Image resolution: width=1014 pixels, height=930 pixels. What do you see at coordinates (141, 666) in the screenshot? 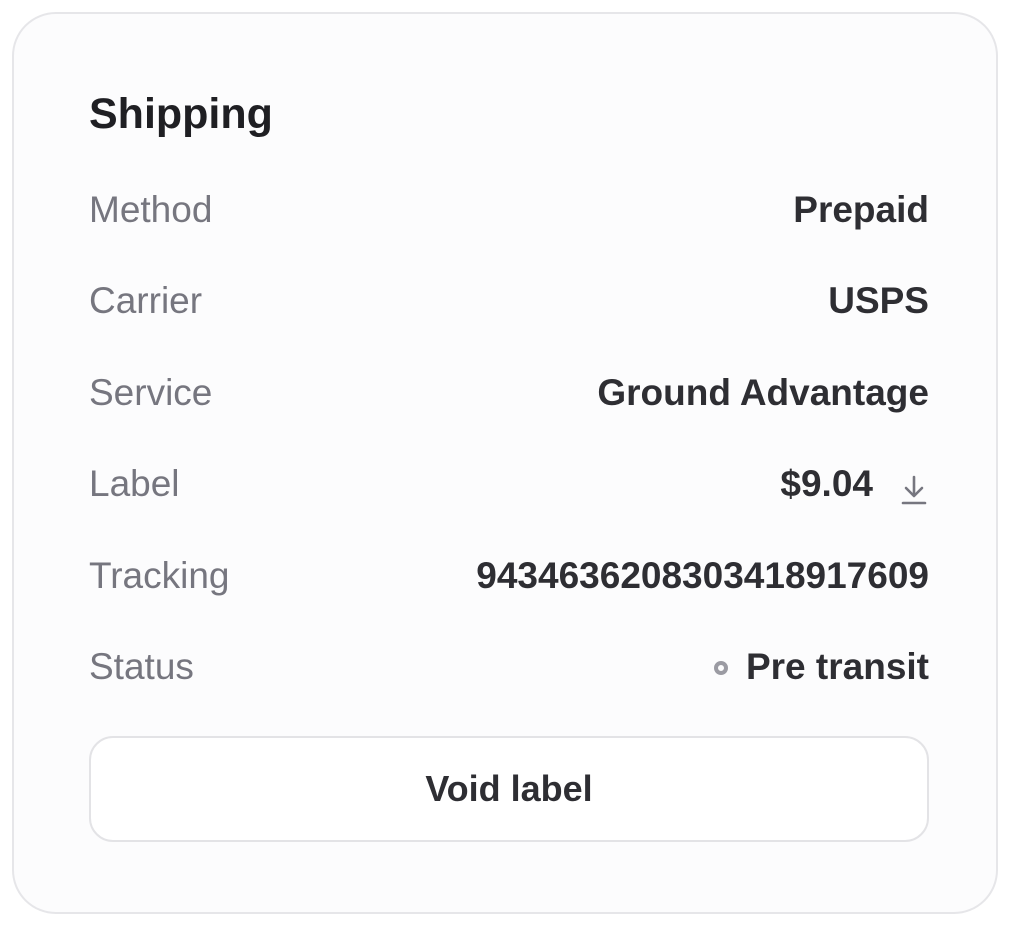
I see `status-label: Status` at bounding box center [141, 666].